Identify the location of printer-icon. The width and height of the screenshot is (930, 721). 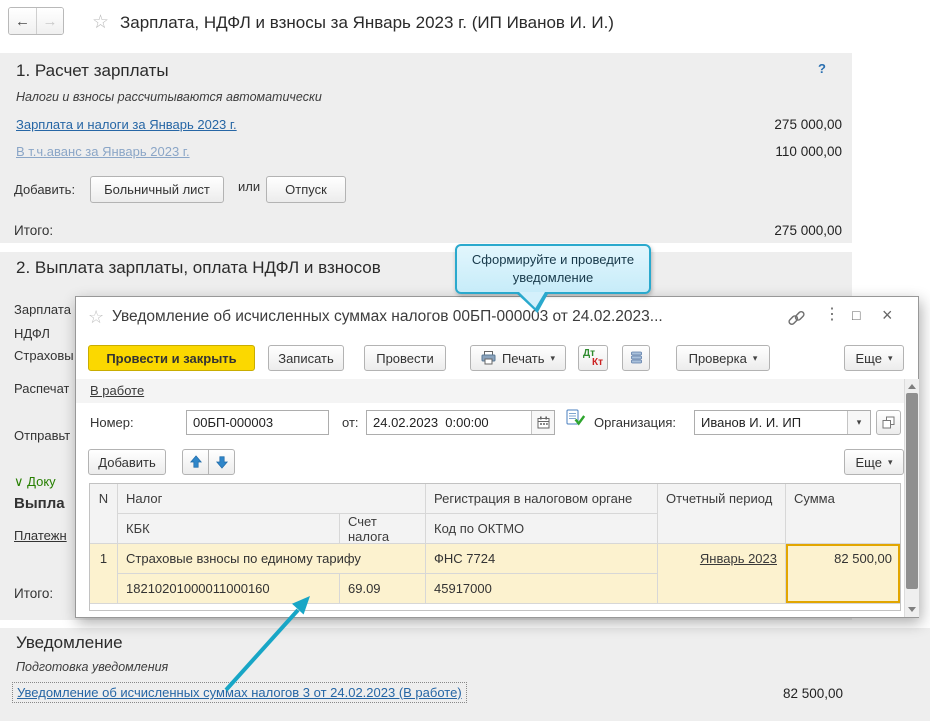
(488, 358).